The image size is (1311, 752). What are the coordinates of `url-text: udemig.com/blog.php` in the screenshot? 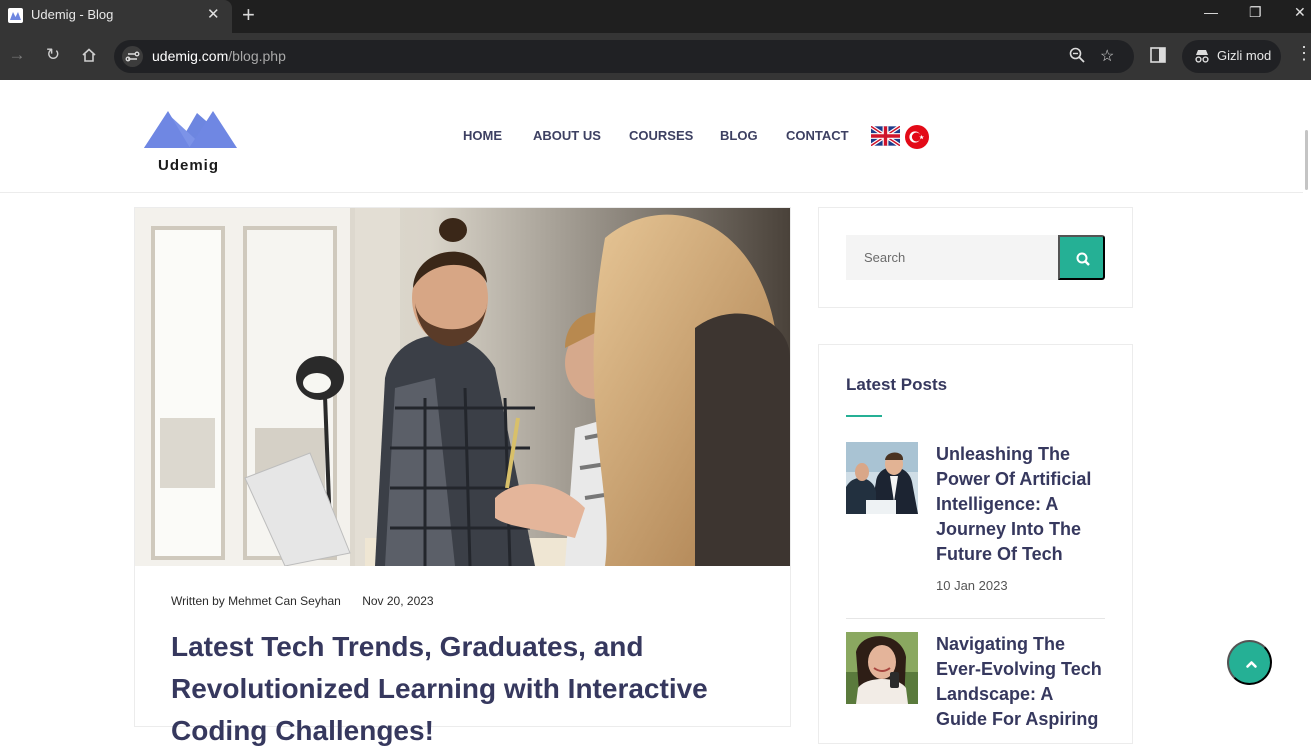 It's located at (219, 56).